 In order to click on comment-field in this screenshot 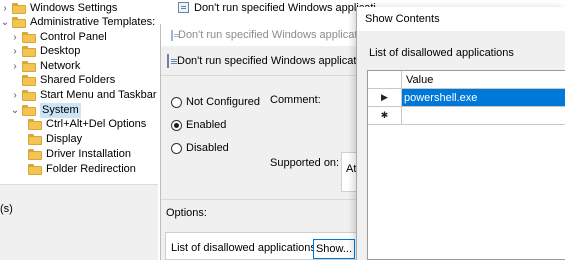, I will do `click(314, 135)`.